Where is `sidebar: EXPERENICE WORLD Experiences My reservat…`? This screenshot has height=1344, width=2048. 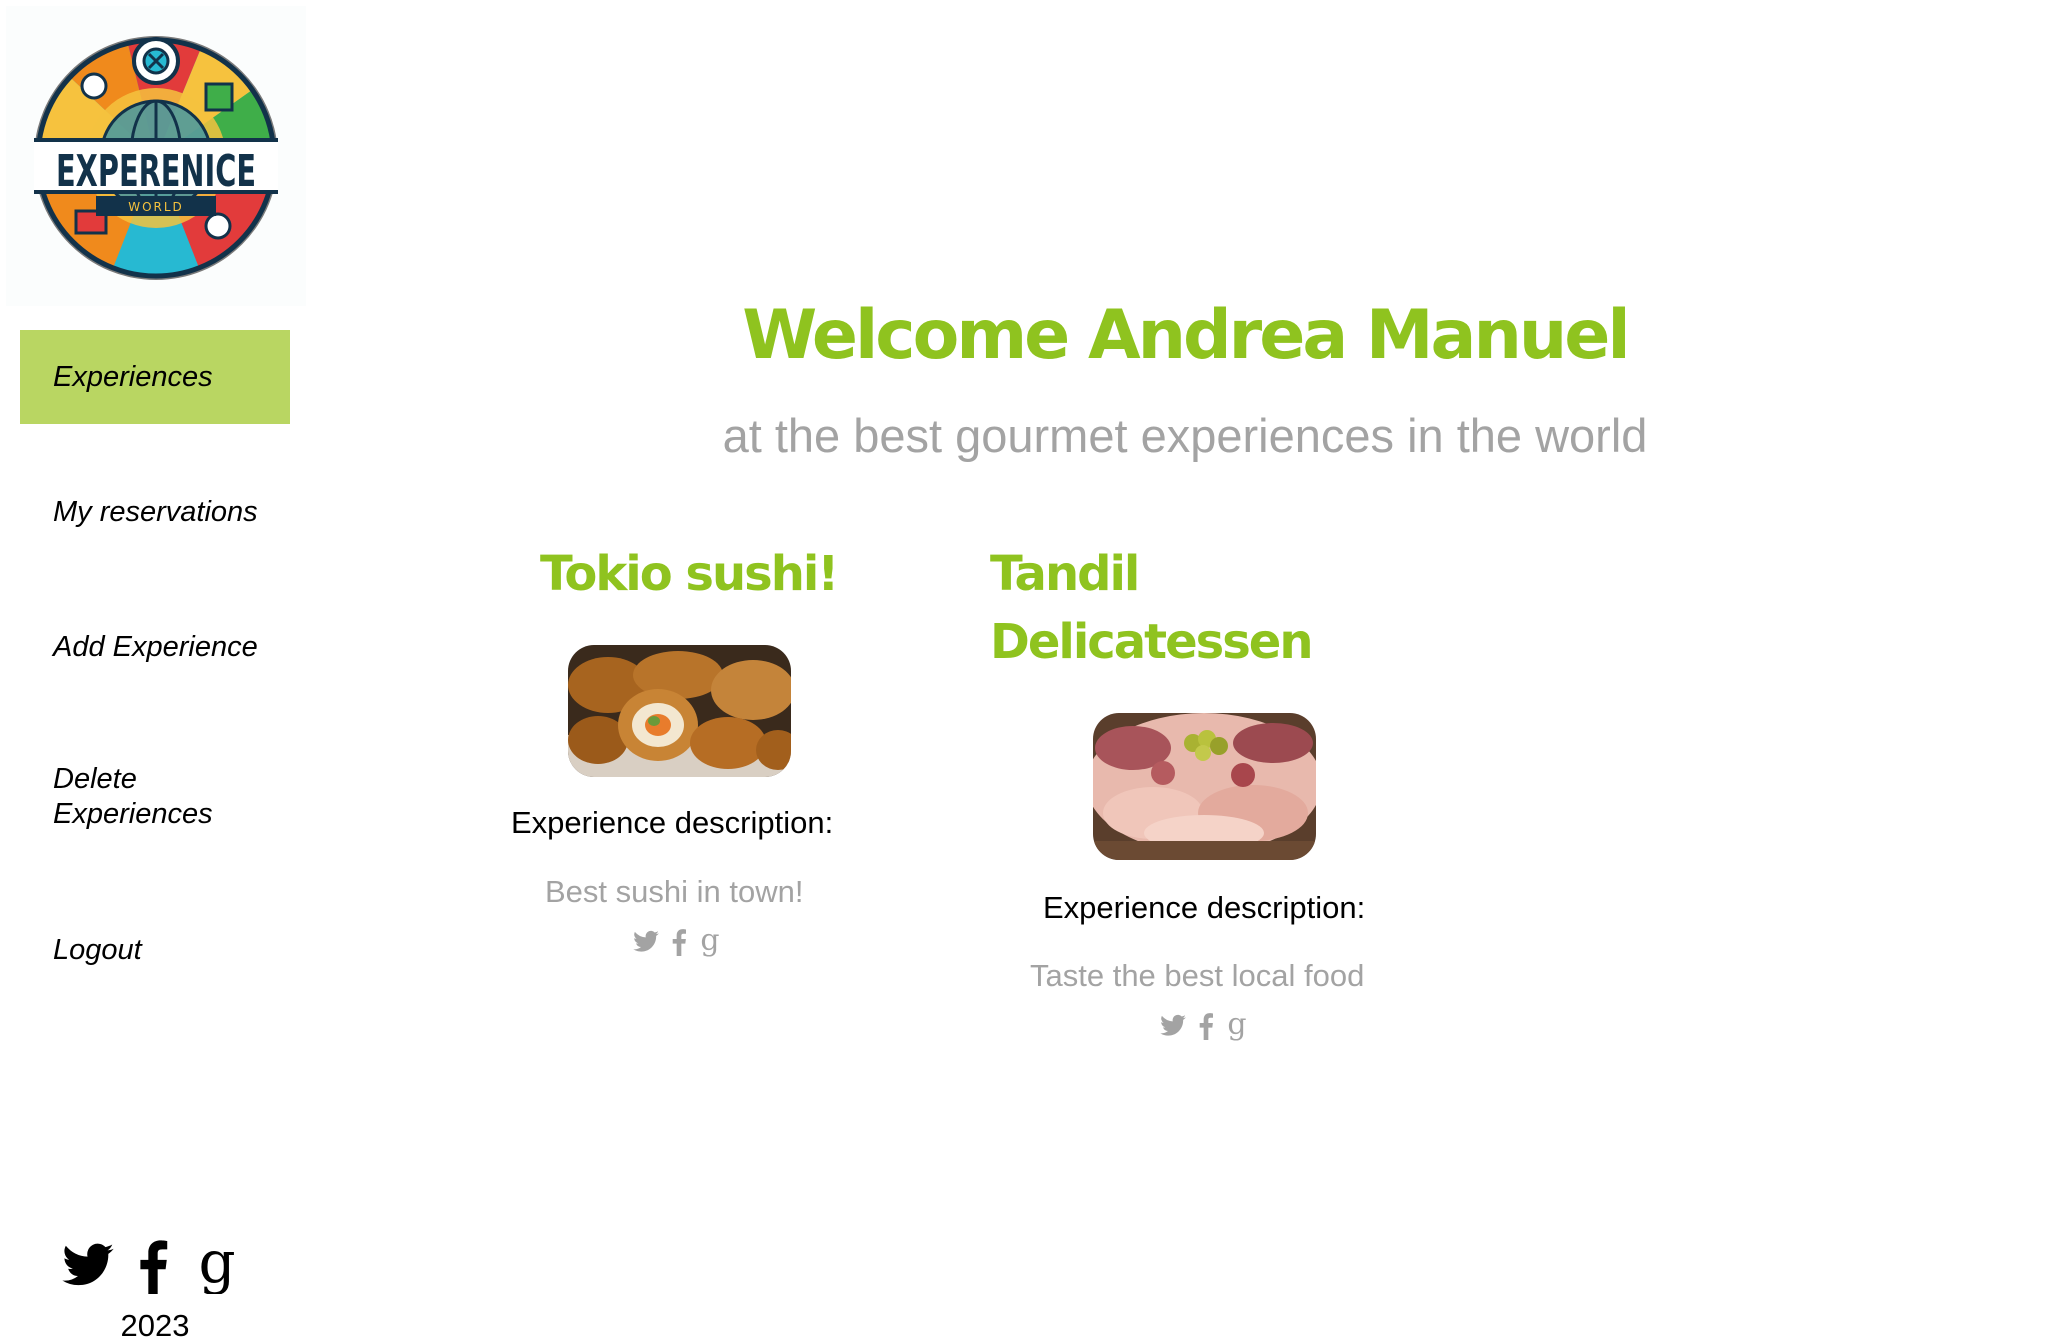
sidebar: EXPERENICE WORLD Experiences My reservat… is located at coordinates (153, 672).